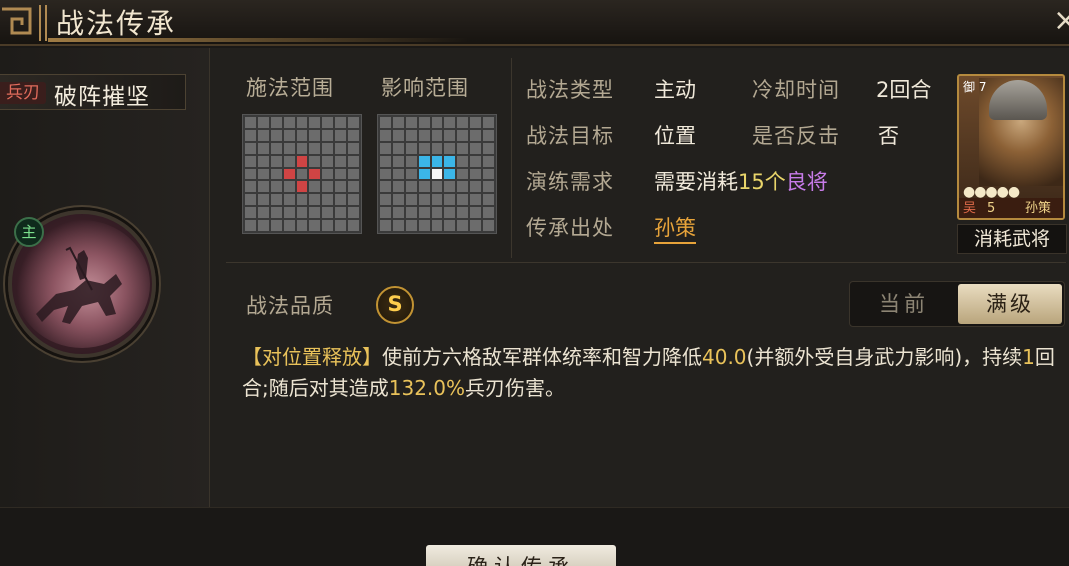 This screenshot has height=566, width=1069. What do you see at coordinates (1061, 21) in the screenshot?
I see `close-button: ×` at bounding box center [1061, 21].